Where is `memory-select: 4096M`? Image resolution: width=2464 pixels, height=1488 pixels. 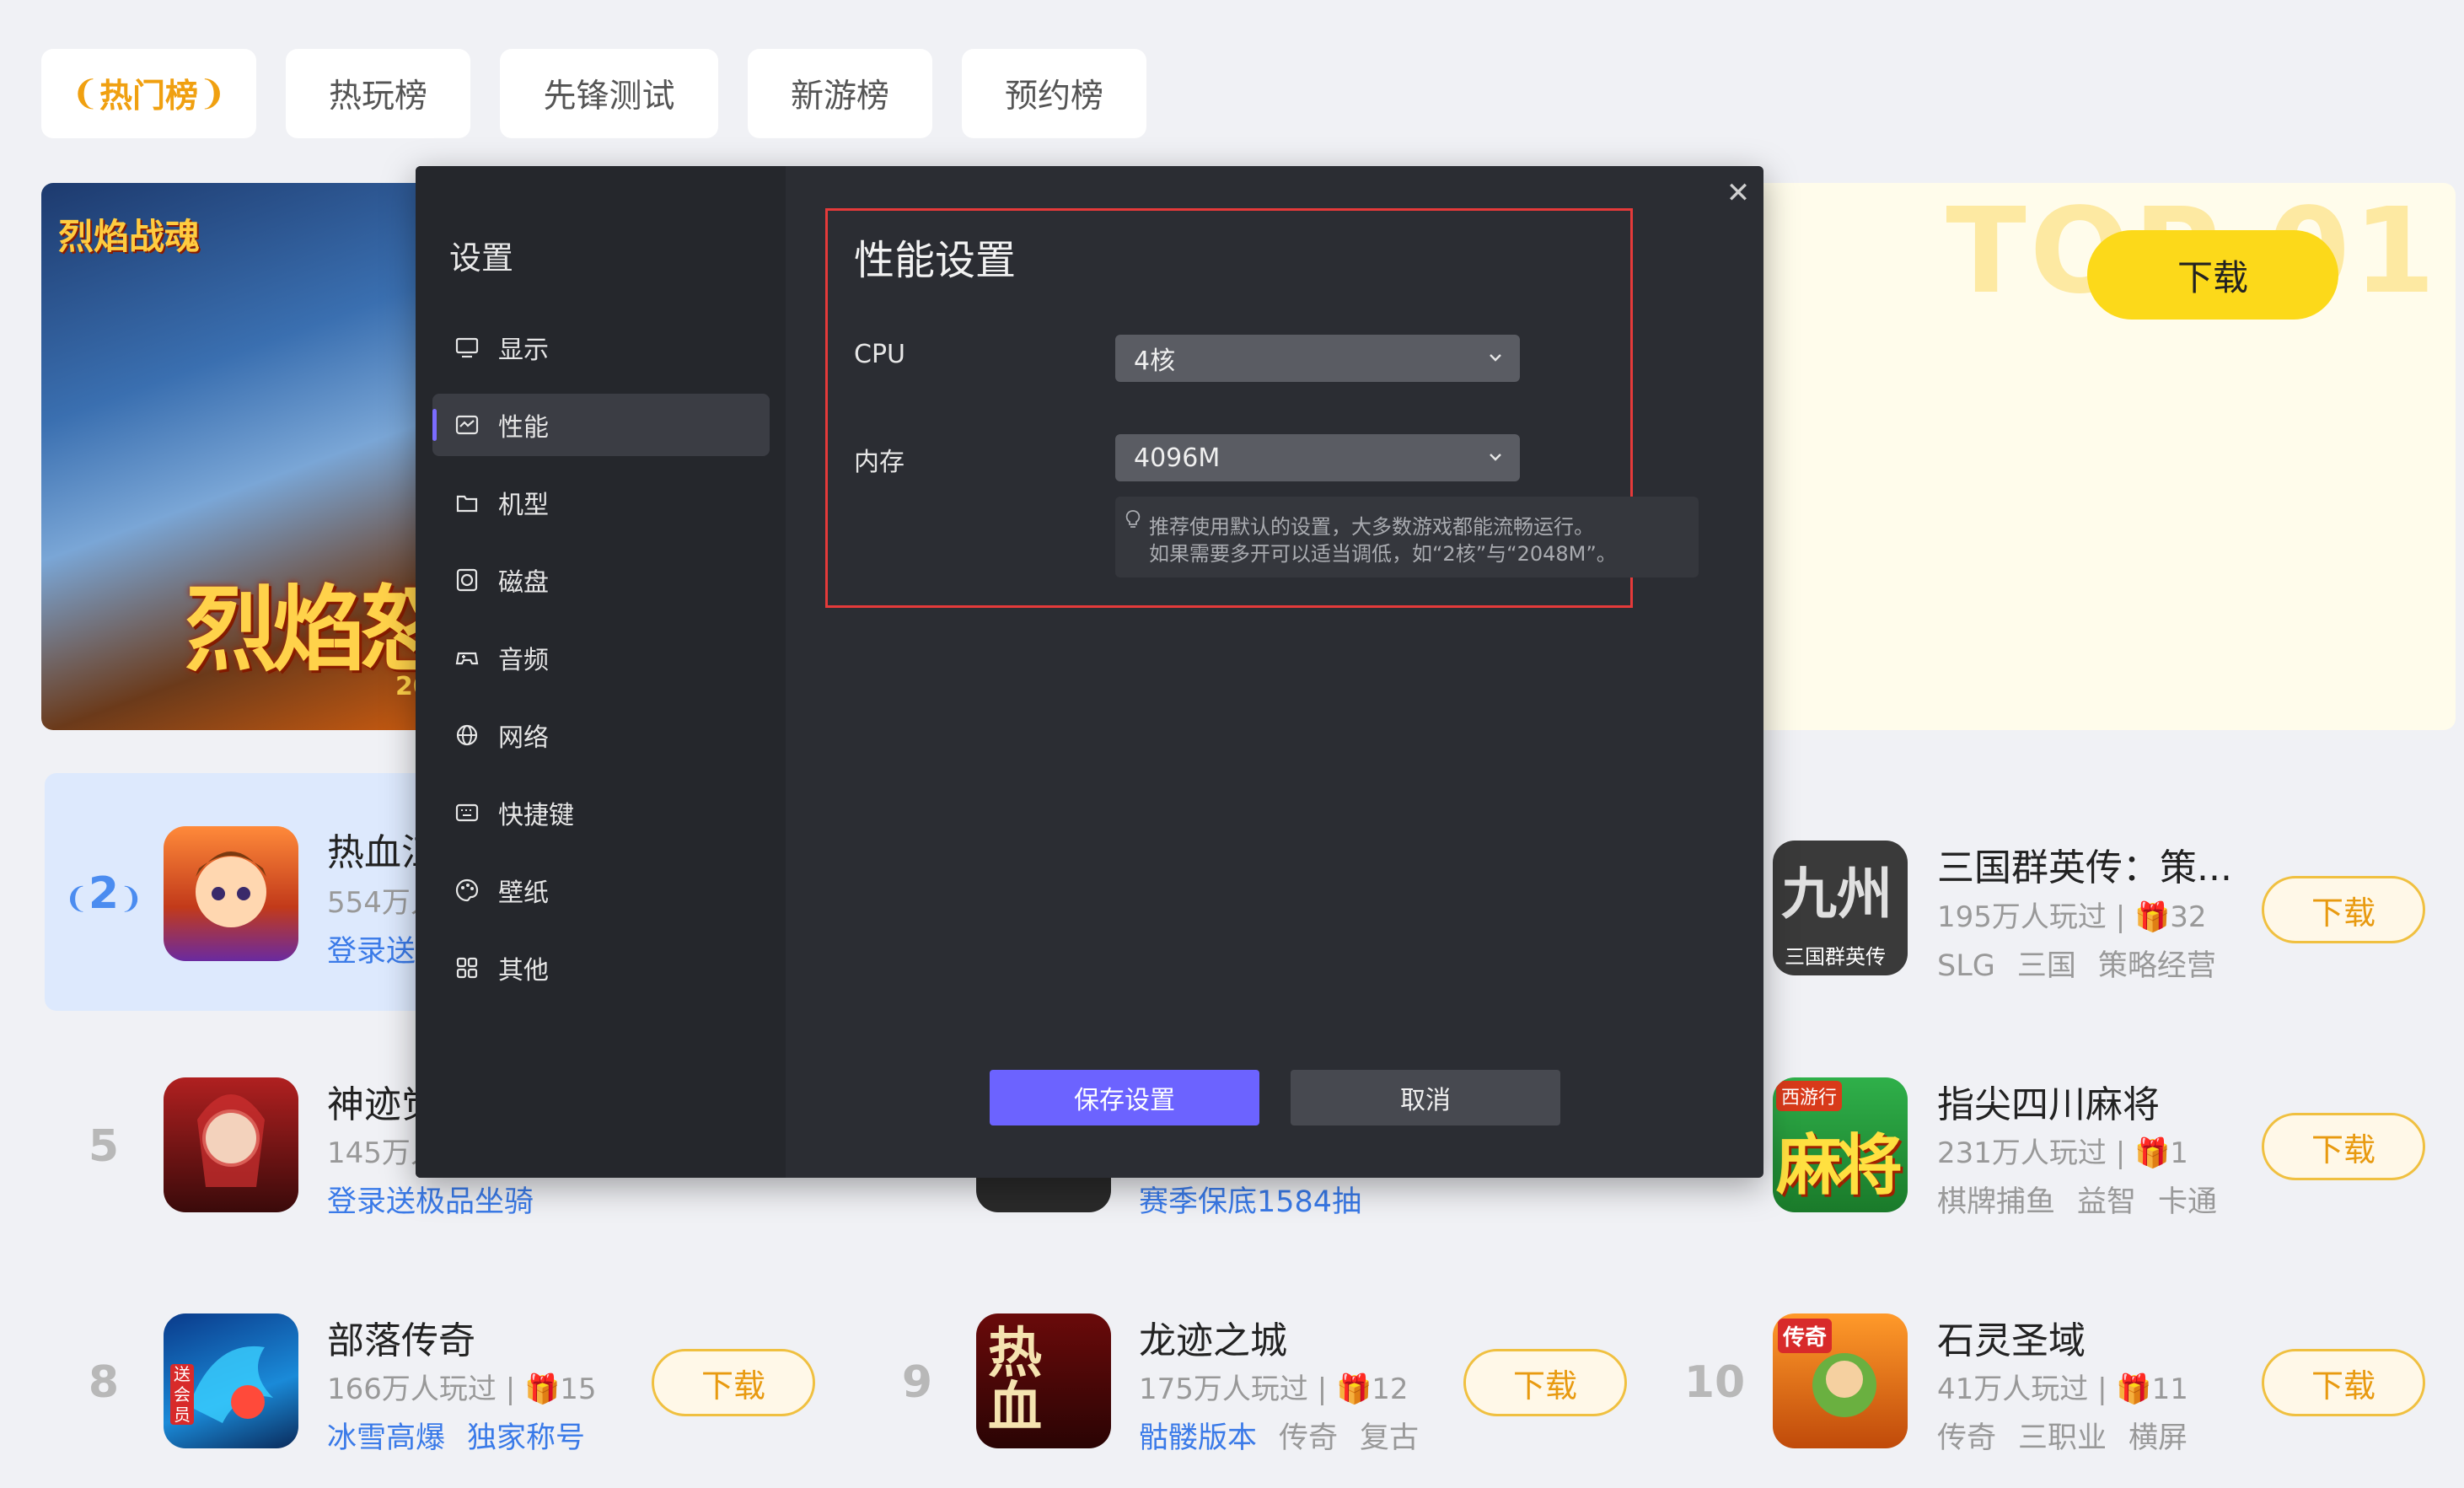 memory-select: 4096M is located at coordinates (1317, 457).